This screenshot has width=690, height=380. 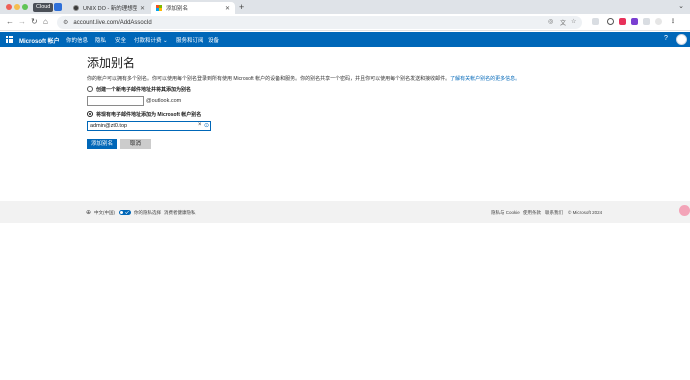 I want to click on eye-off-icon: ◎, so click(x=550, y=21).